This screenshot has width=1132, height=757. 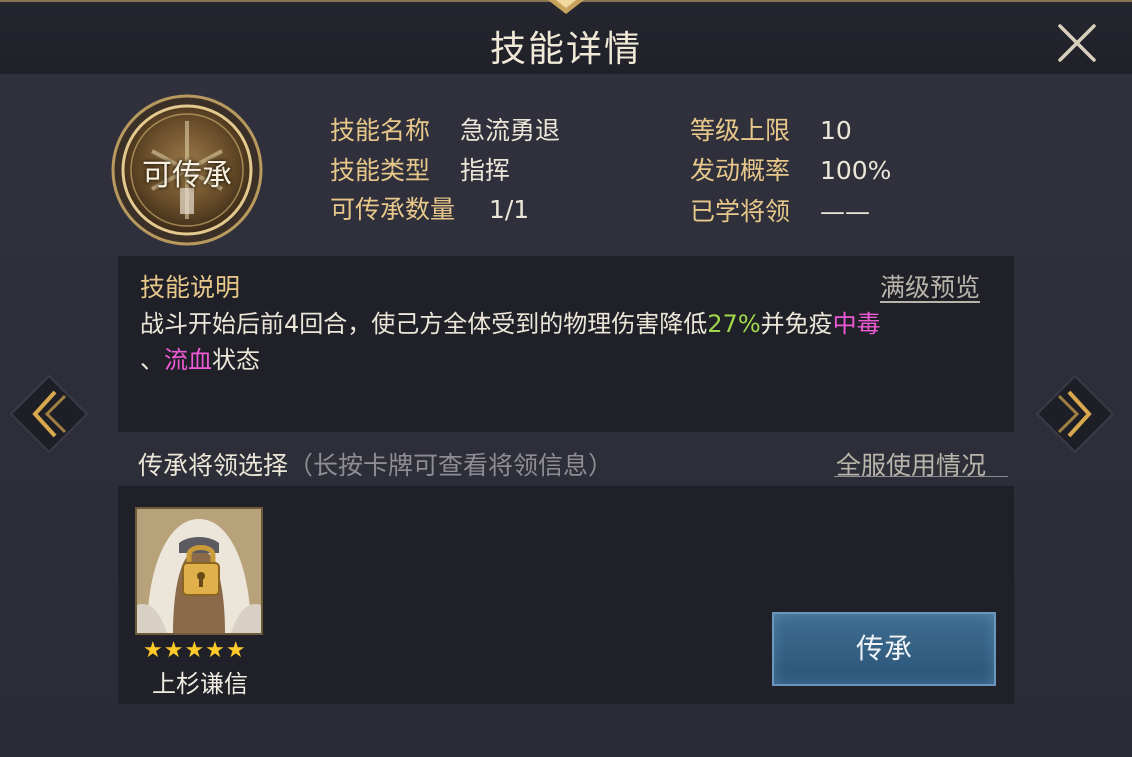 I want to click on general-card, so click(x=199, y=571).